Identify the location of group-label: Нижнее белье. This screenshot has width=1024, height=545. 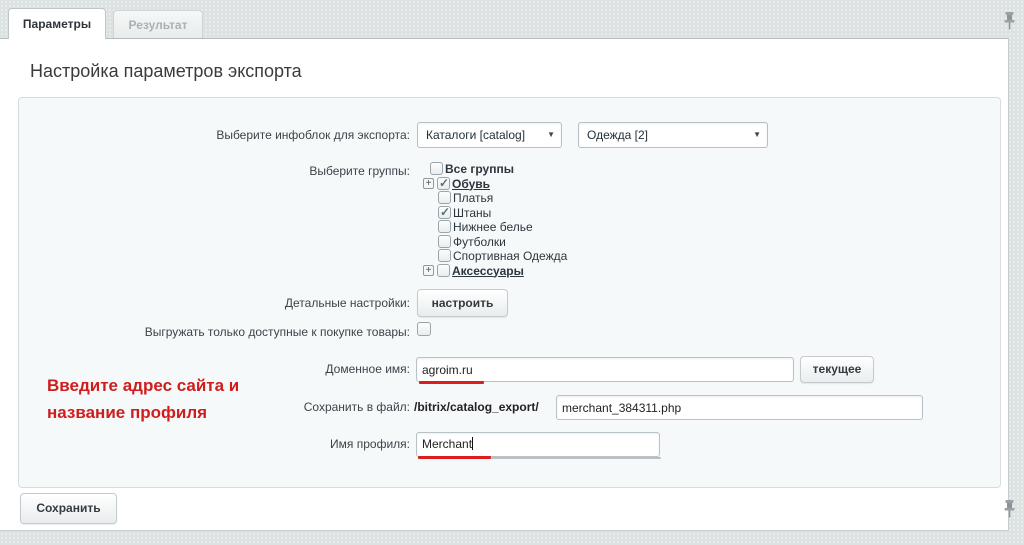
(493, 227).